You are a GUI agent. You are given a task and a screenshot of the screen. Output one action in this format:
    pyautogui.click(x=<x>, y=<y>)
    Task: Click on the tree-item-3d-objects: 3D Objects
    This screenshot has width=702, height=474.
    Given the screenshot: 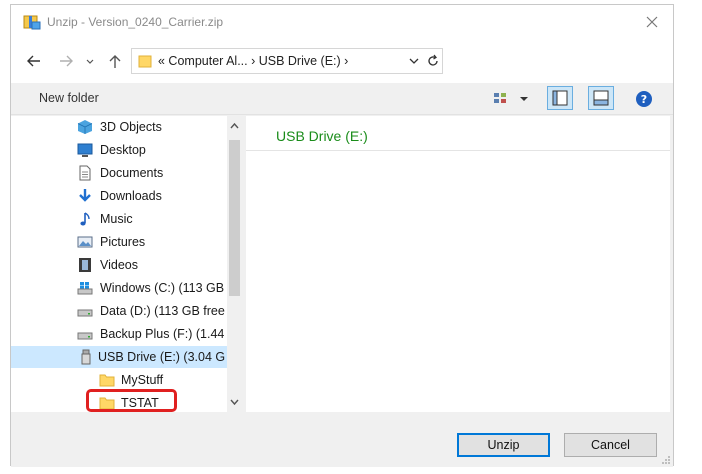 What is the action you would take?
    pyautogui.click(x=119, y=127)
    